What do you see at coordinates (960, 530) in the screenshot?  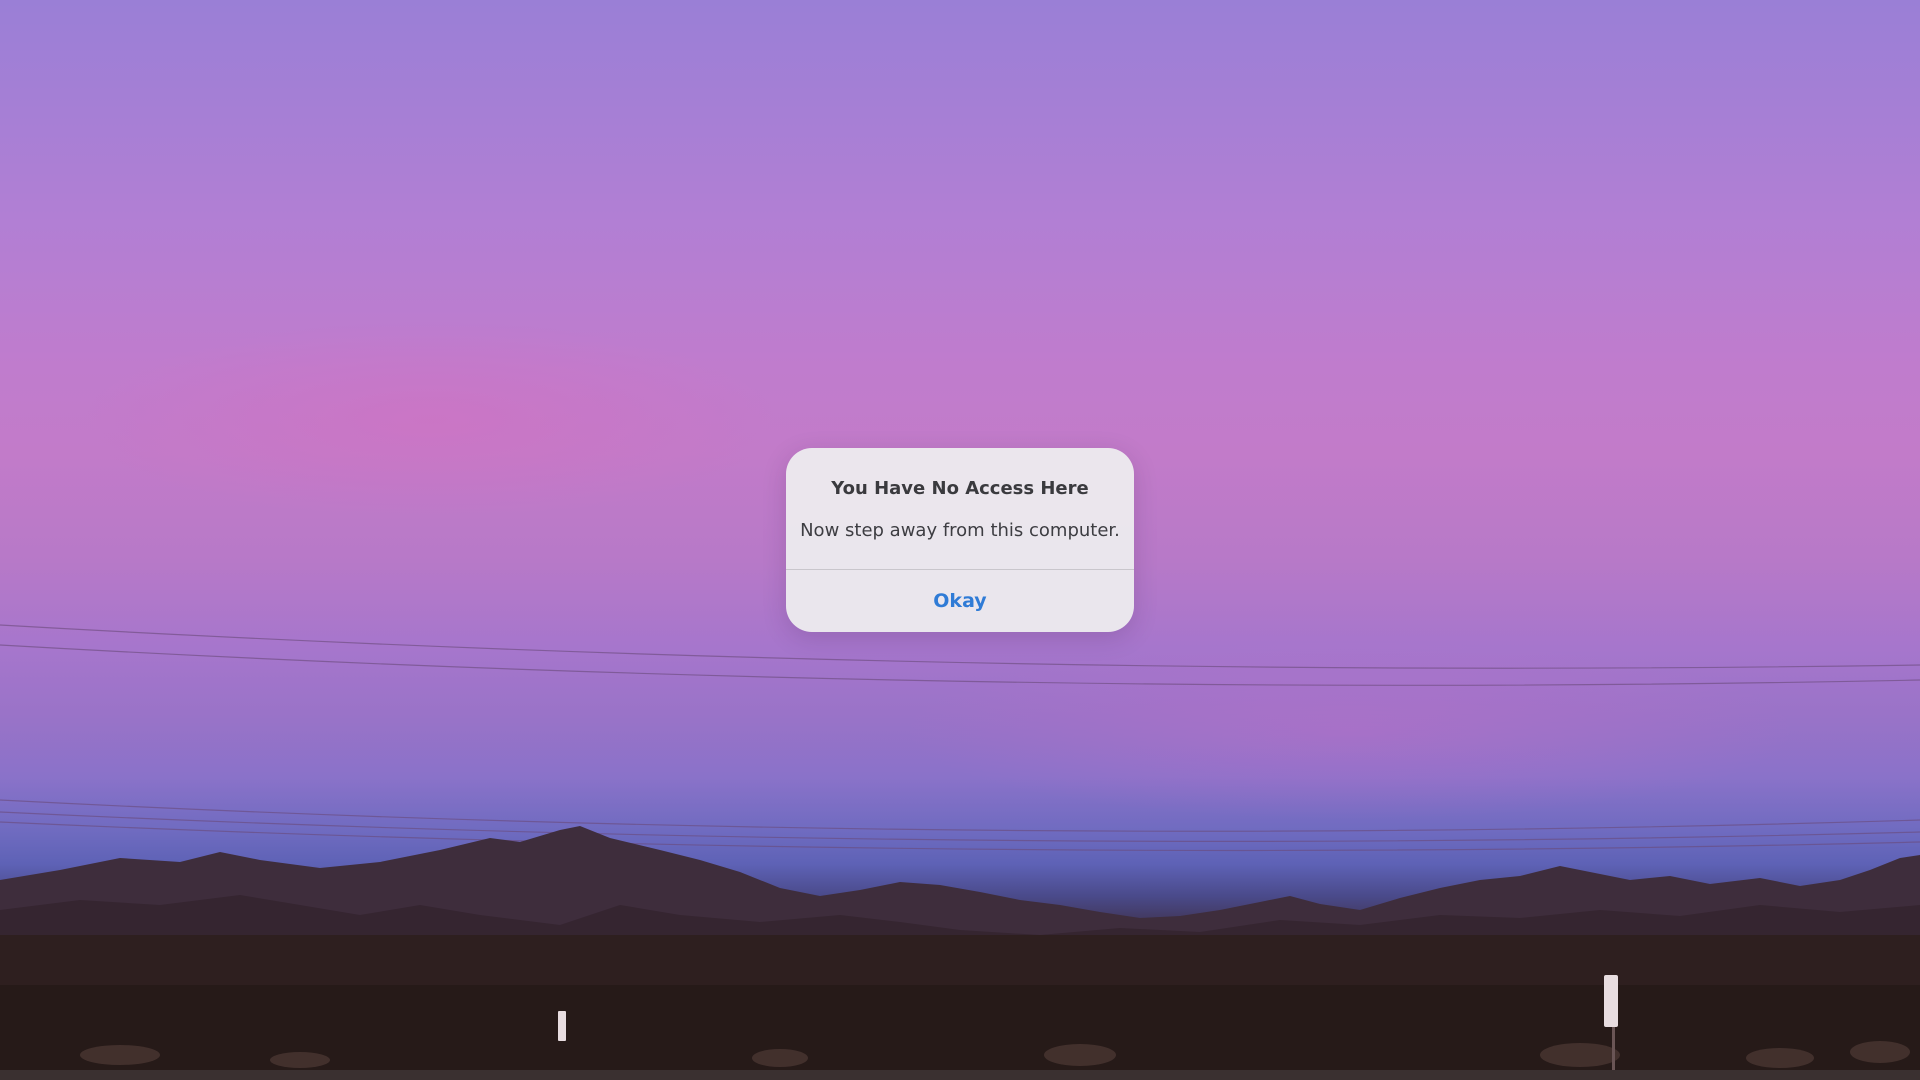 I see `alert-message: Now step away from this computer.` at bounding box center [960, 530].